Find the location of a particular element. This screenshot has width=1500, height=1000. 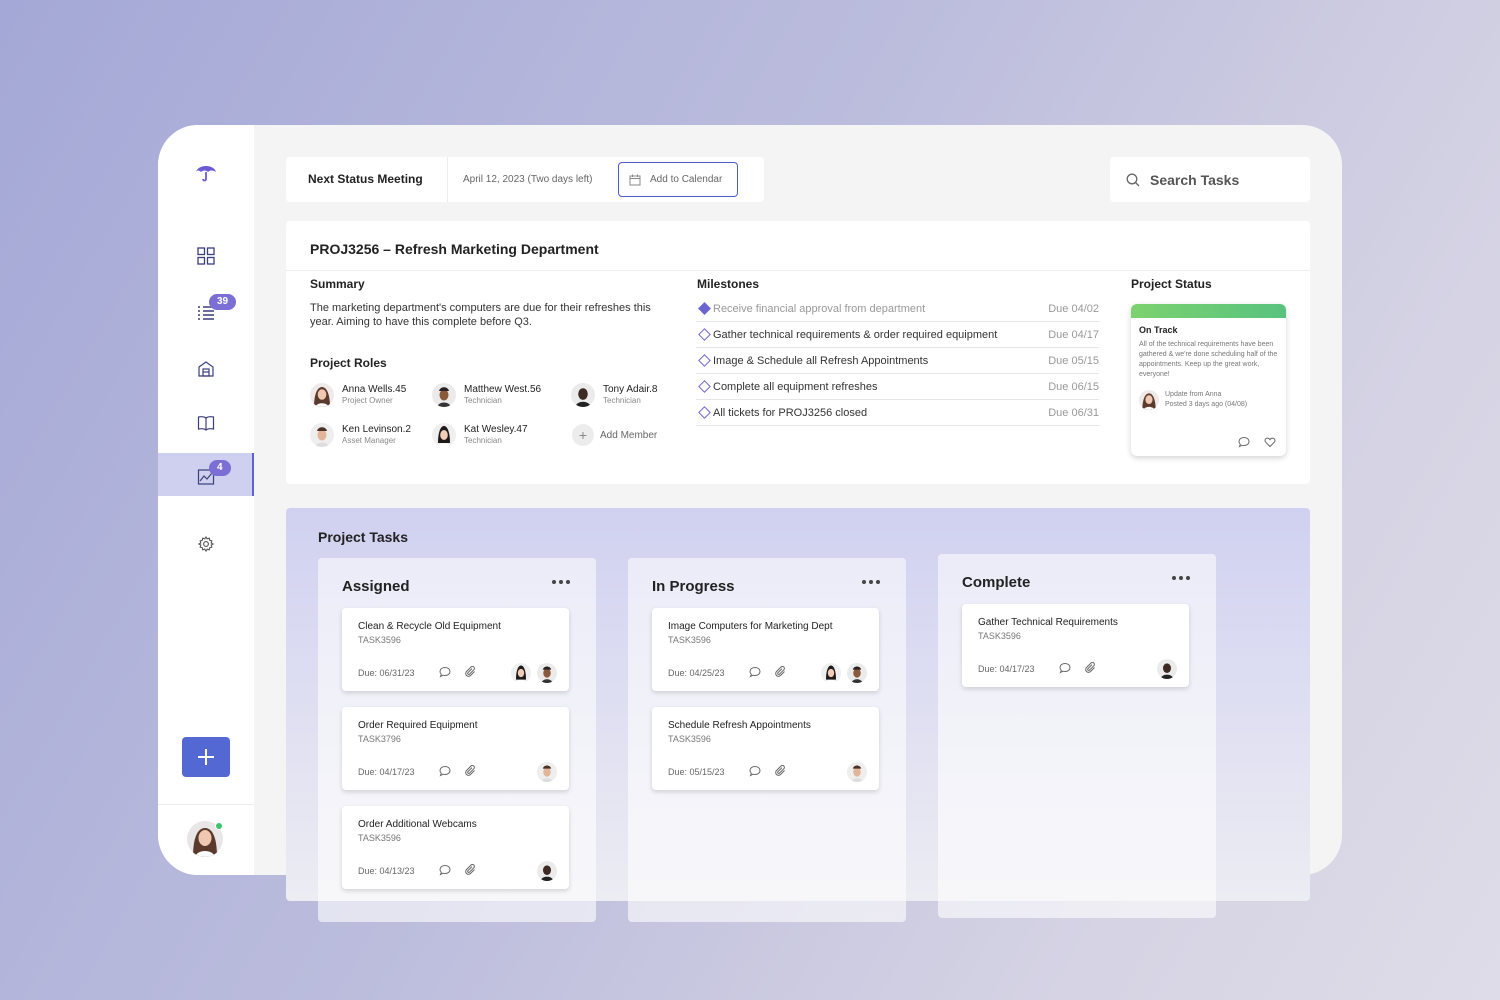

add-to-calendar-label: Add to Calendar is located at coordinates (686, 179).